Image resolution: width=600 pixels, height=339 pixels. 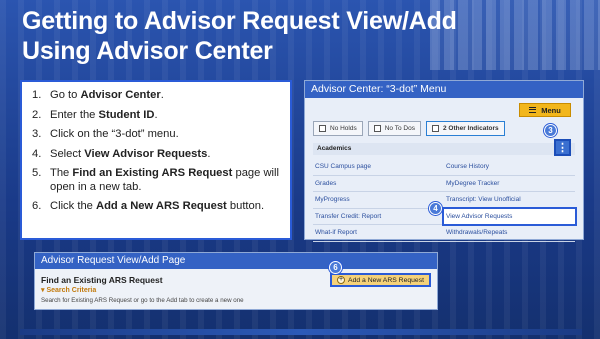 I want to click on link-myprogress: MyProgress, so click(x=378, y=200).